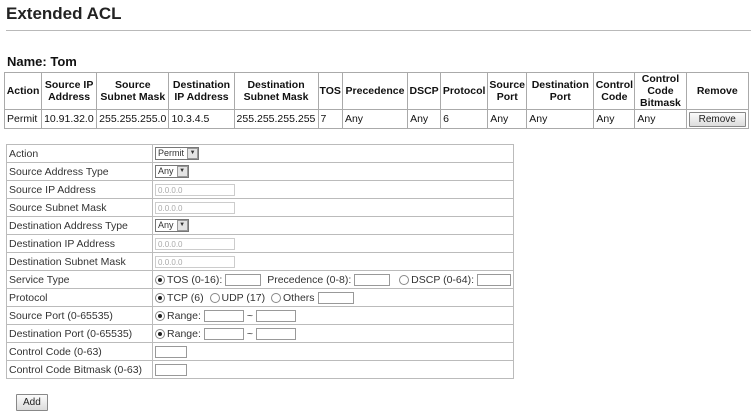 The height and width of the screenshot is (419, 755). Describe the element at coordinates (79, 225) in the screenshot. I see `destination-address-type-label: Destination Address Type` at that location.